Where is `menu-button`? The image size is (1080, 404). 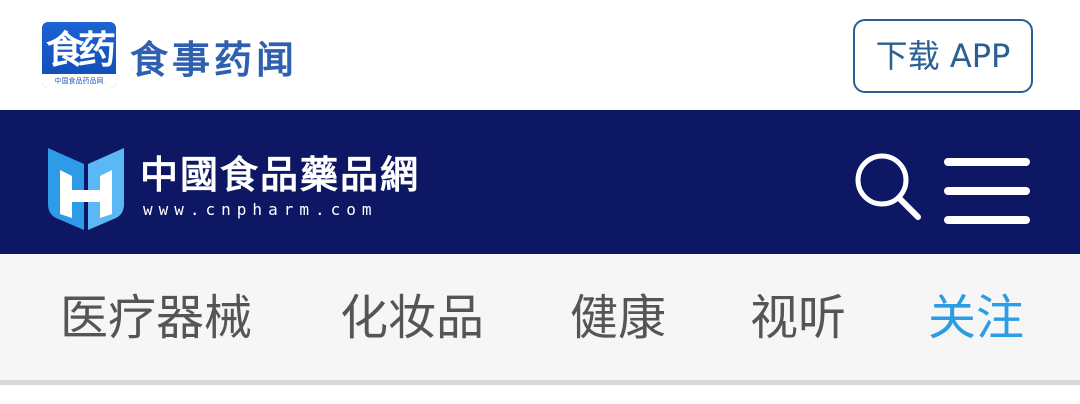 menu-button is located at coordinates (987, 191).